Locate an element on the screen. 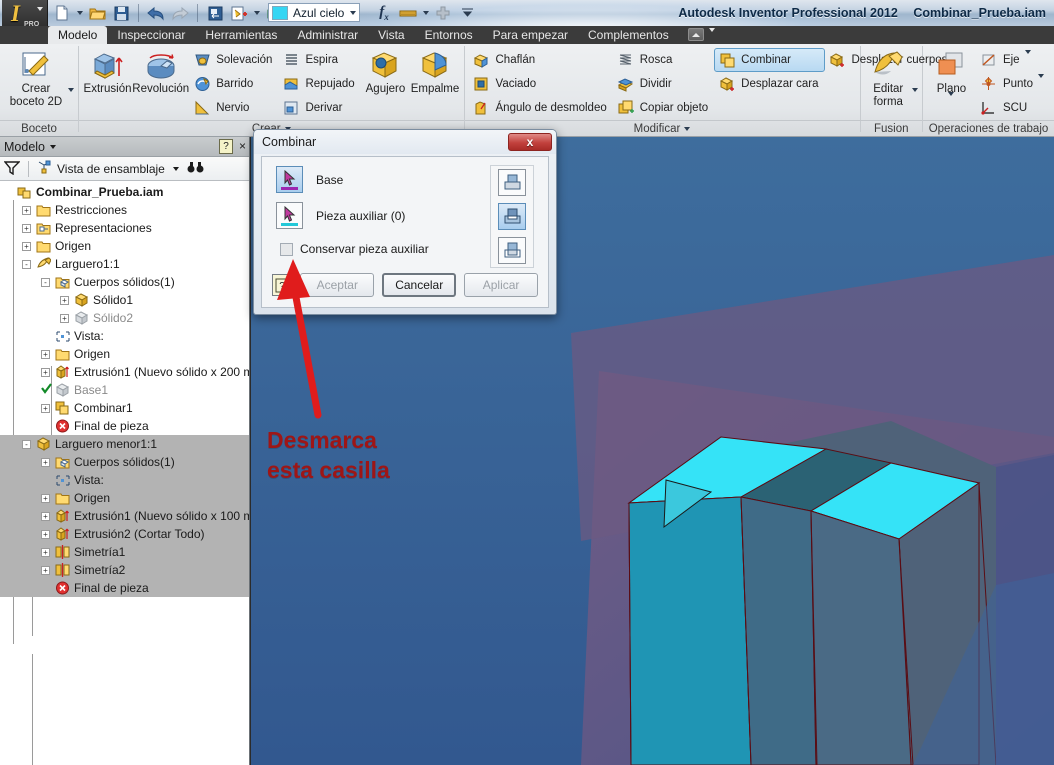  tree-expander-15: + is located at coordinates (45, 462).